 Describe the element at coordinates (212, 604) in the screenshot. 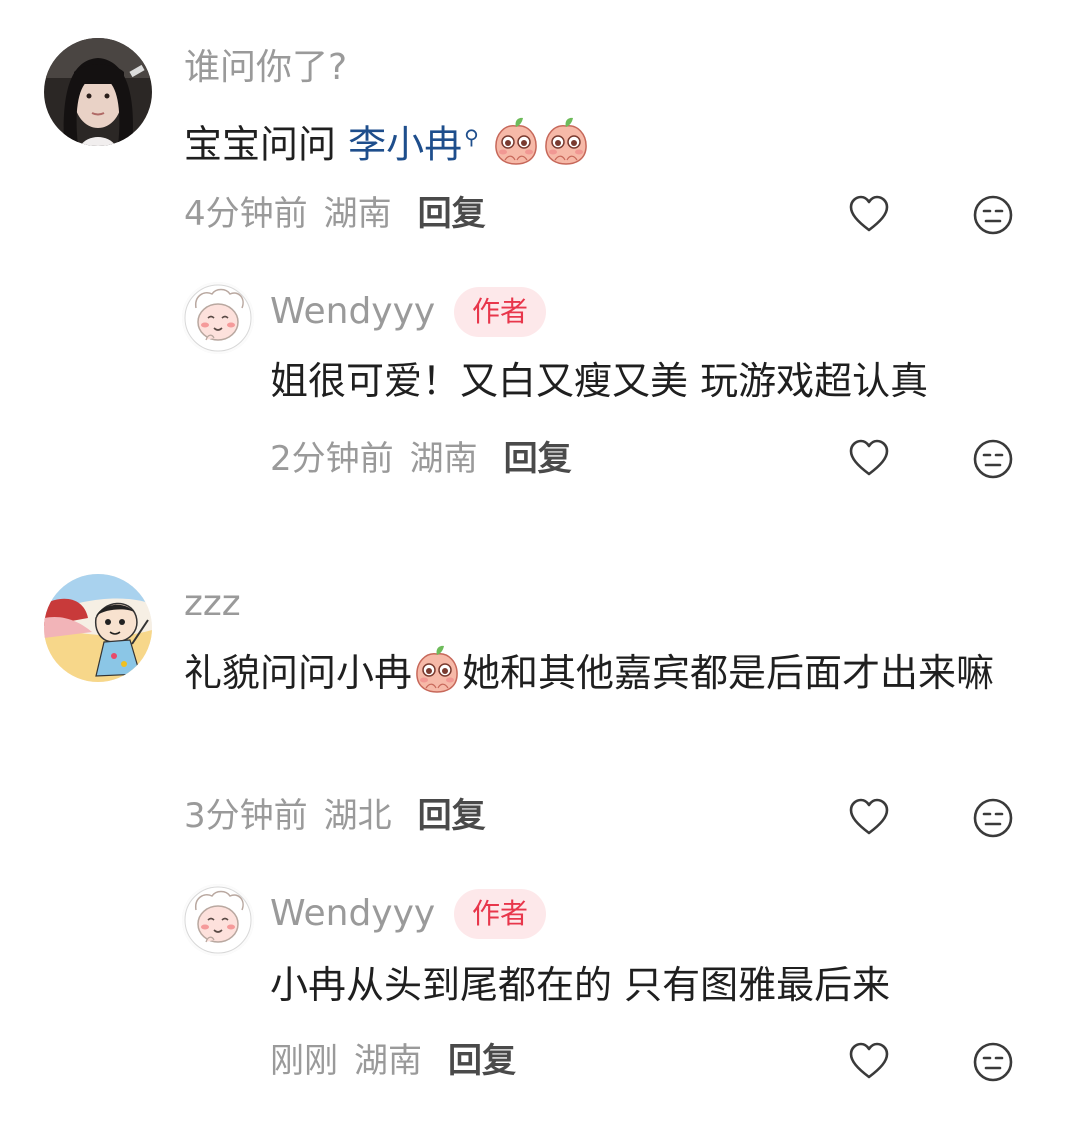

I see `username: zzz` at that location.